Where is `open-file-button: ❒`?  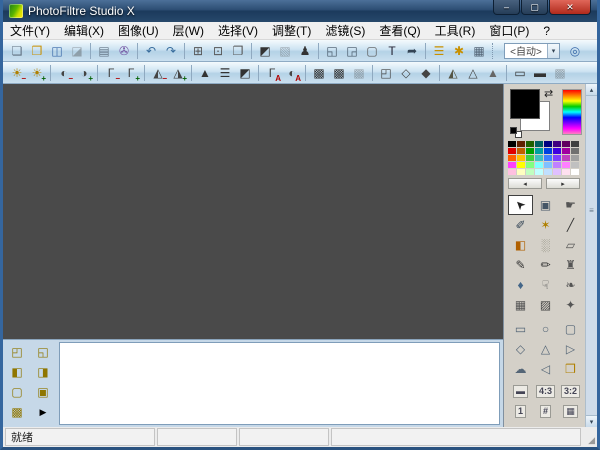
open-file-button: ❒ is located at coordinates (37, 51).